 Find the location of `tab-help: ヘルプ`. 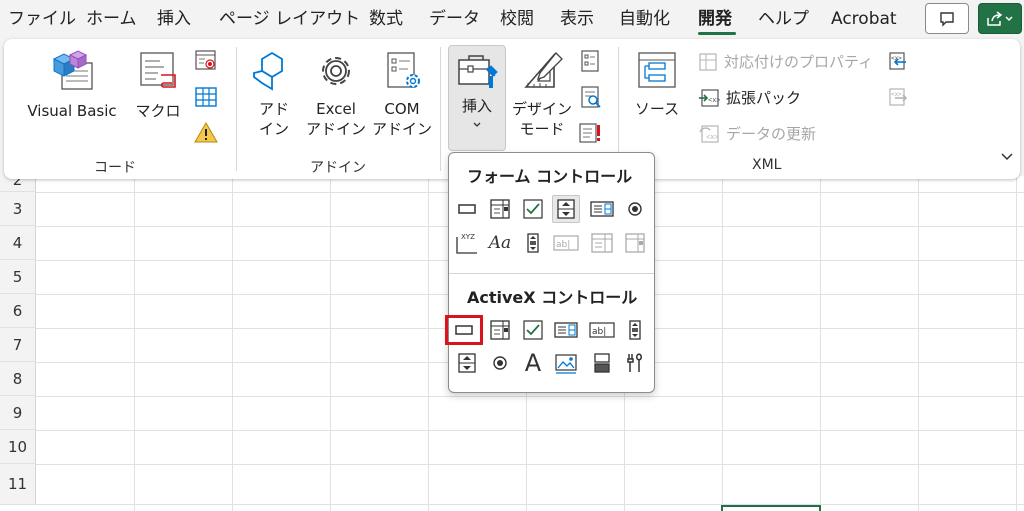

tab-help: ヘルプ is located at coordinates (783, 19).